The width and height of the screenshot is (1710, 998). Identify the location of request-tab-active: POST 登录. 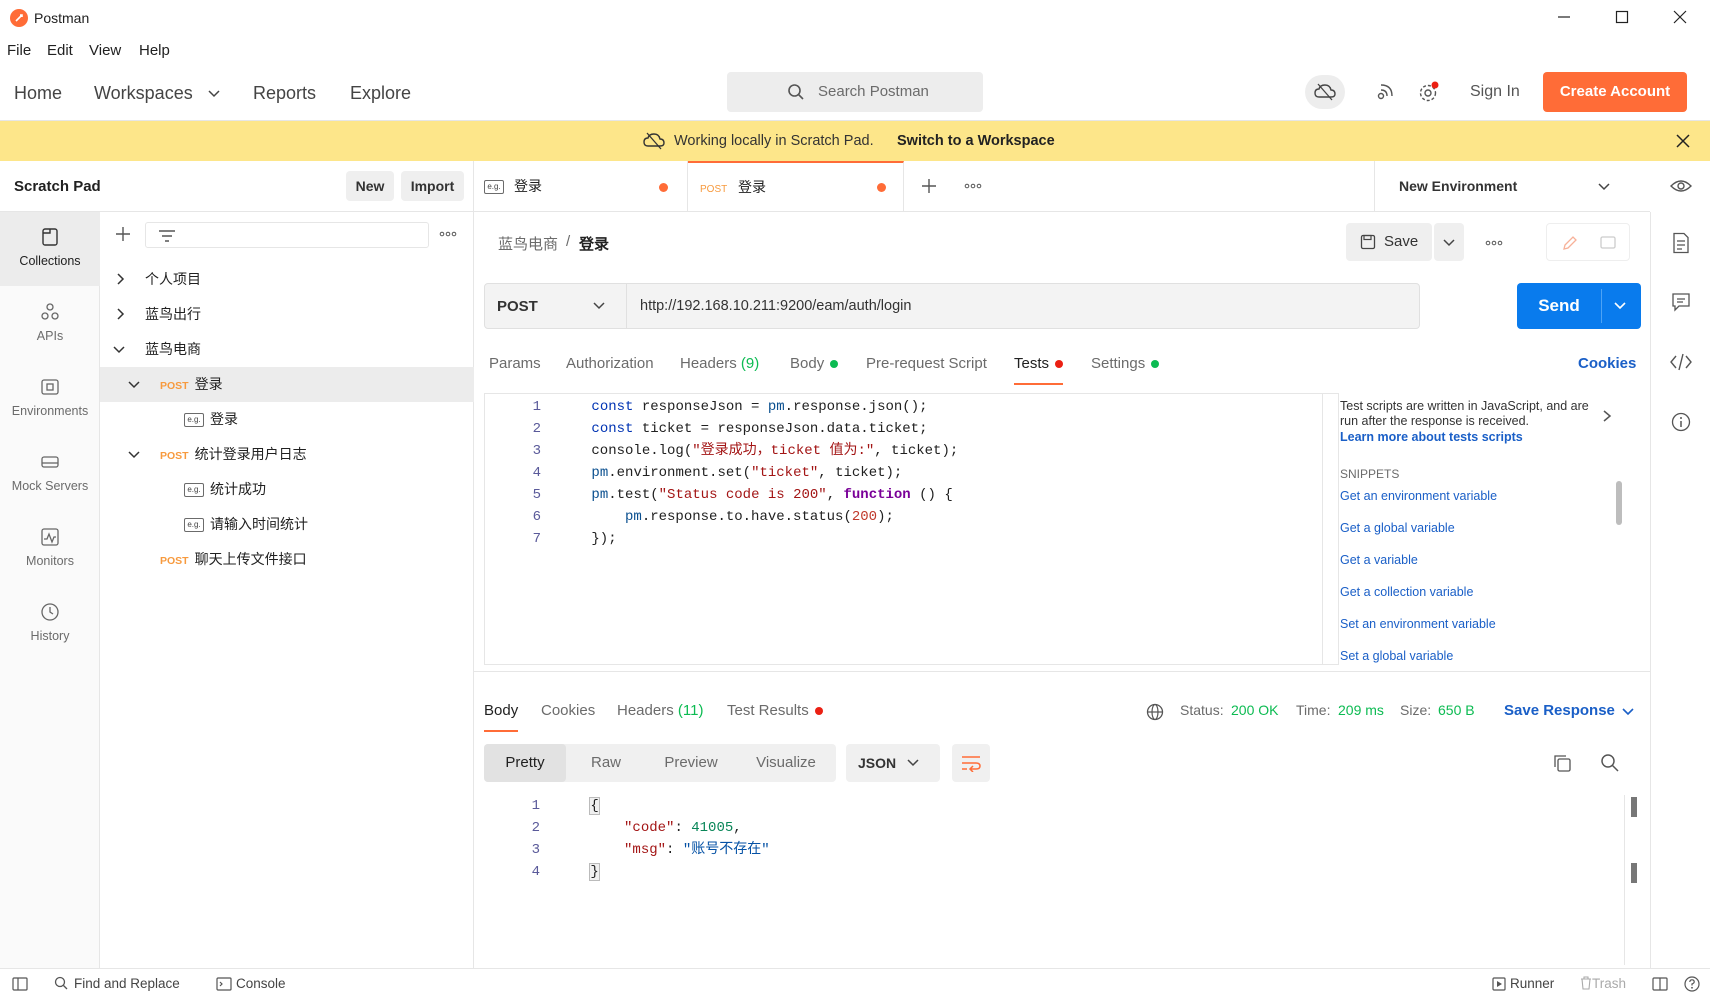
(796, 186).